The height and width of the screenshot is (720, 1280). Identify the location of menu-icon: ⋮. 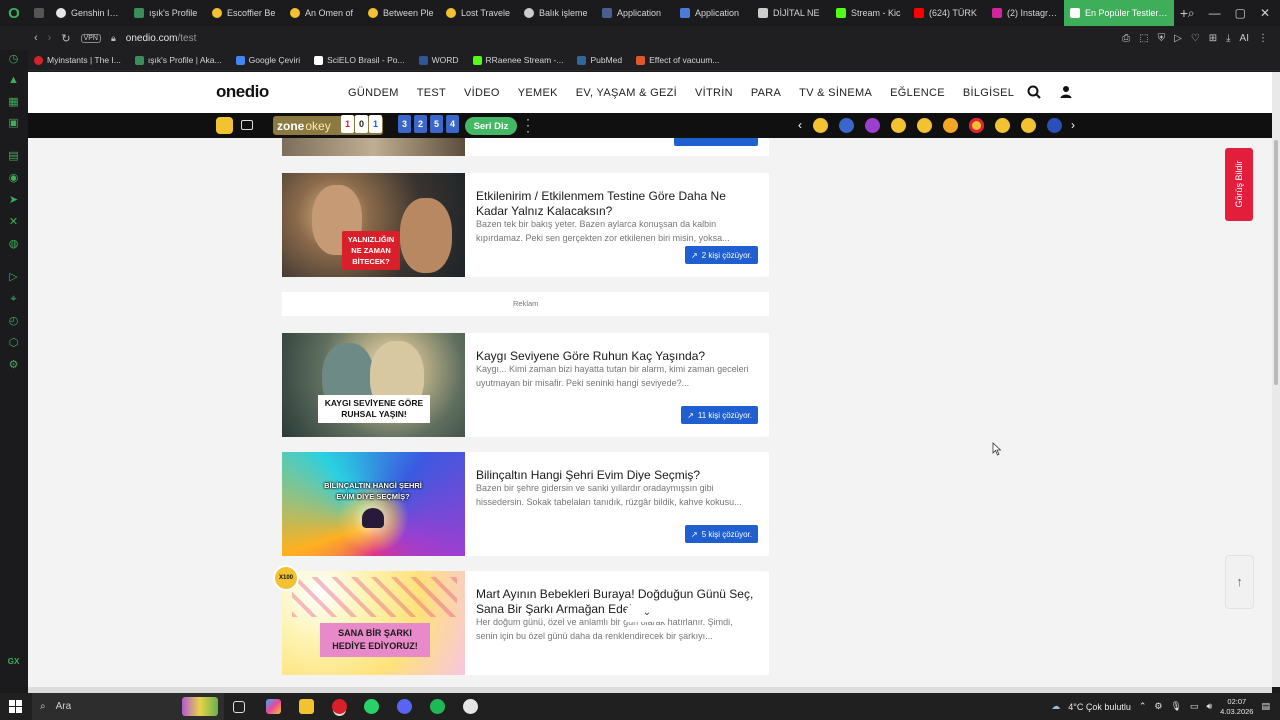
(1263, 38).